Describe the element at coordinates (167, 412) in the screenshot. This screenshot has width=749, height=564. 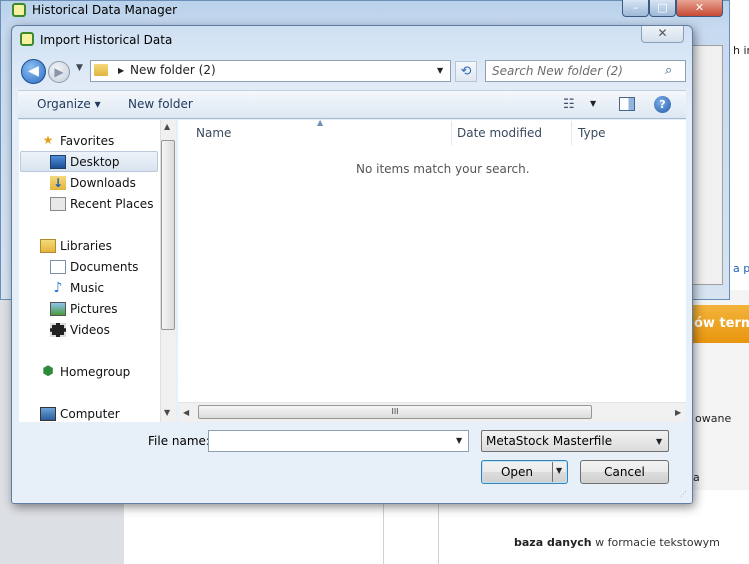
I see `scroll-down-arrow: ▼` at that location.